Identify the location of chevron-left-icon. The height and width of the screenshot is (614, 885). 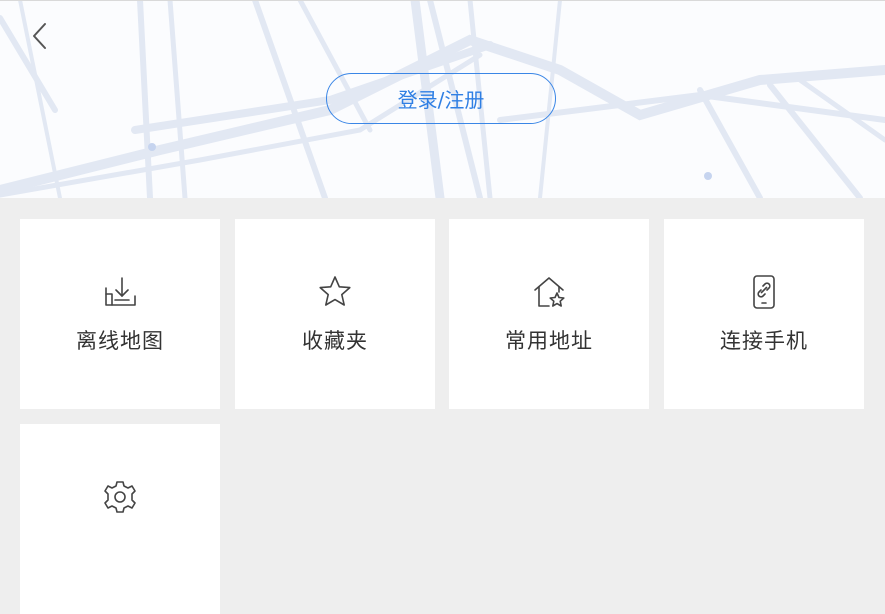
(39, 36).